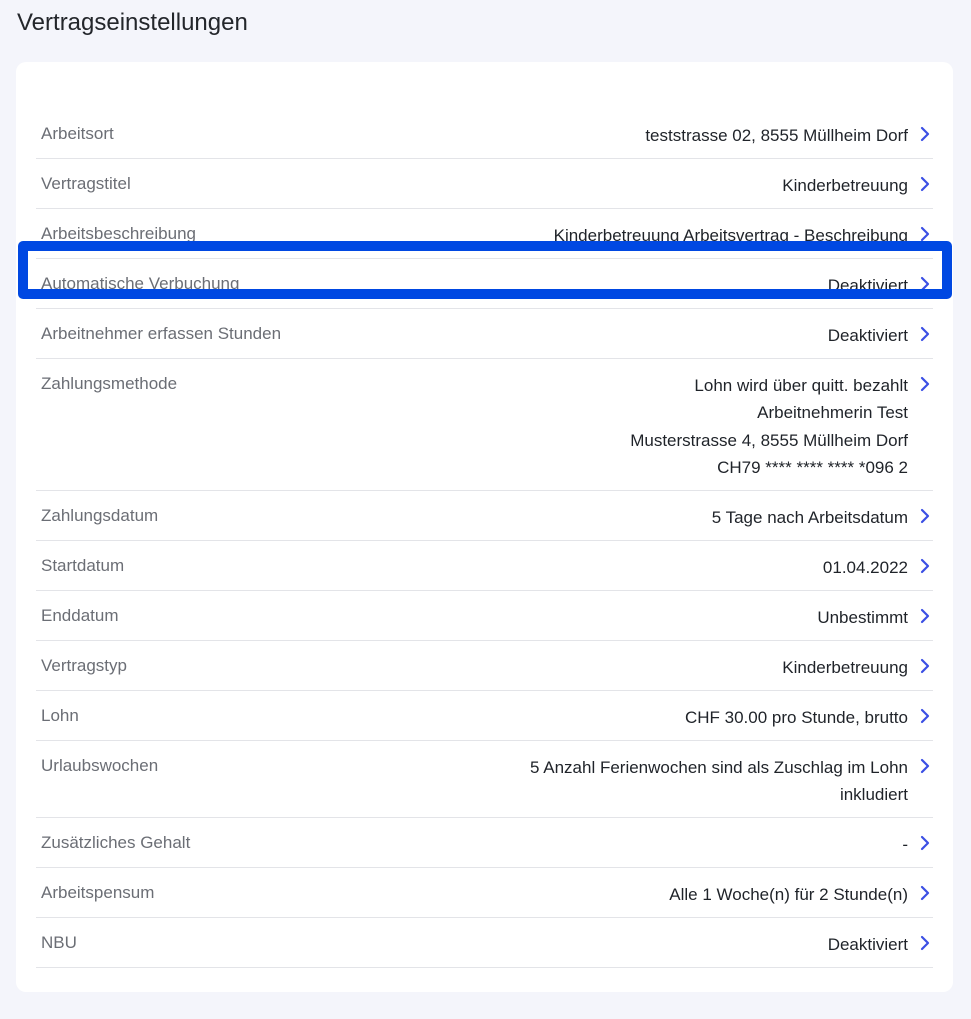  Describe the element at coordinates (132, 22) in the screenshot. I see `page-title: Vertragseinstellungen` at that location.